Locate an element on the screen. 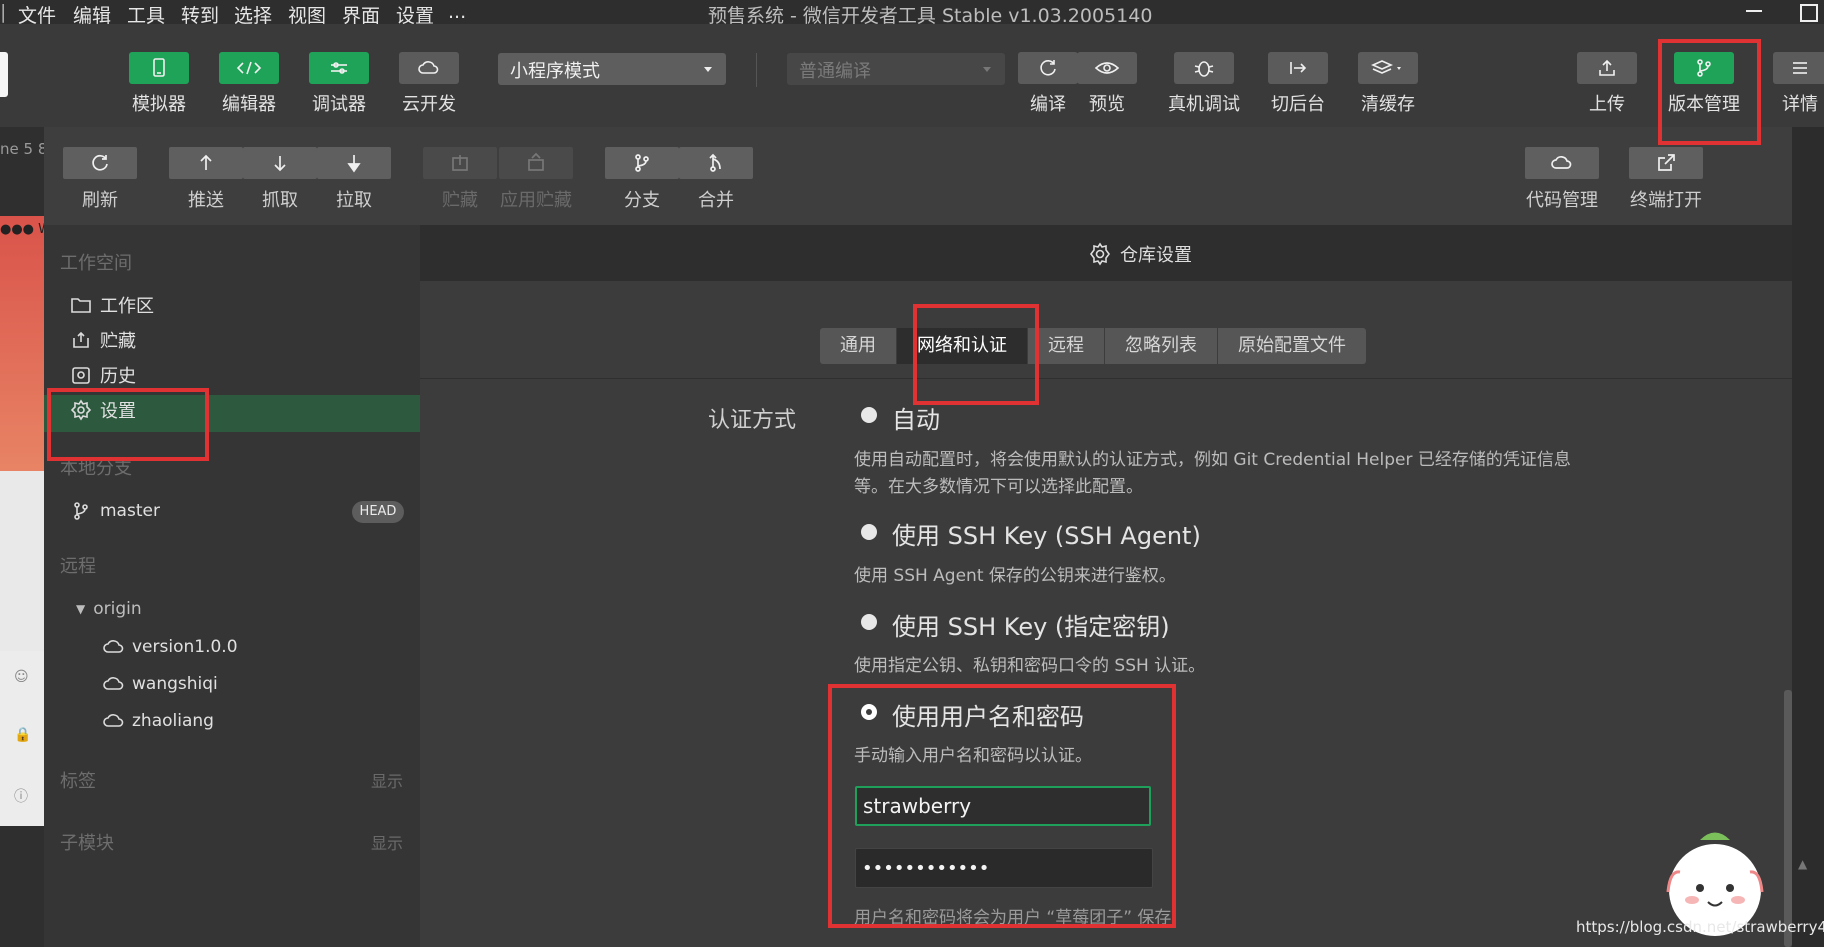  upload-label: 上传 is located at coordinates (1607, 104).